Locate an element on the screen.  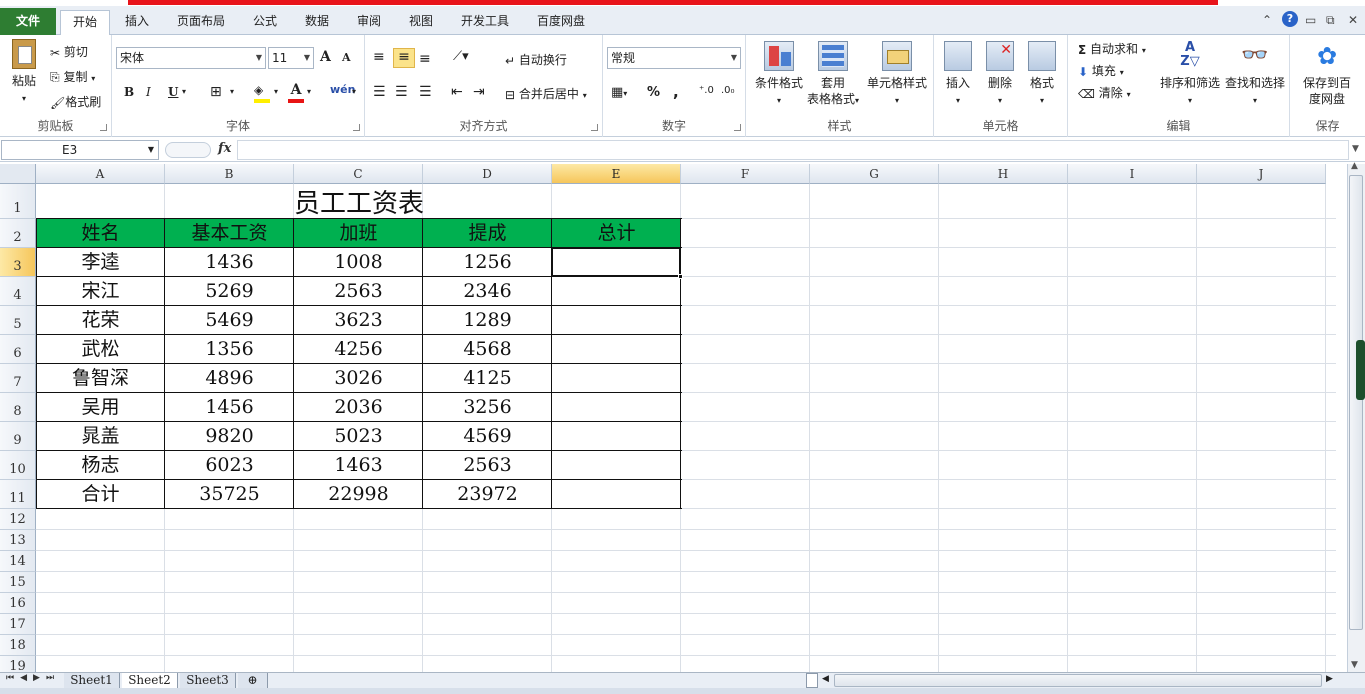
orientation-icon: ⟋▾ is located at coordinates (461, 56).